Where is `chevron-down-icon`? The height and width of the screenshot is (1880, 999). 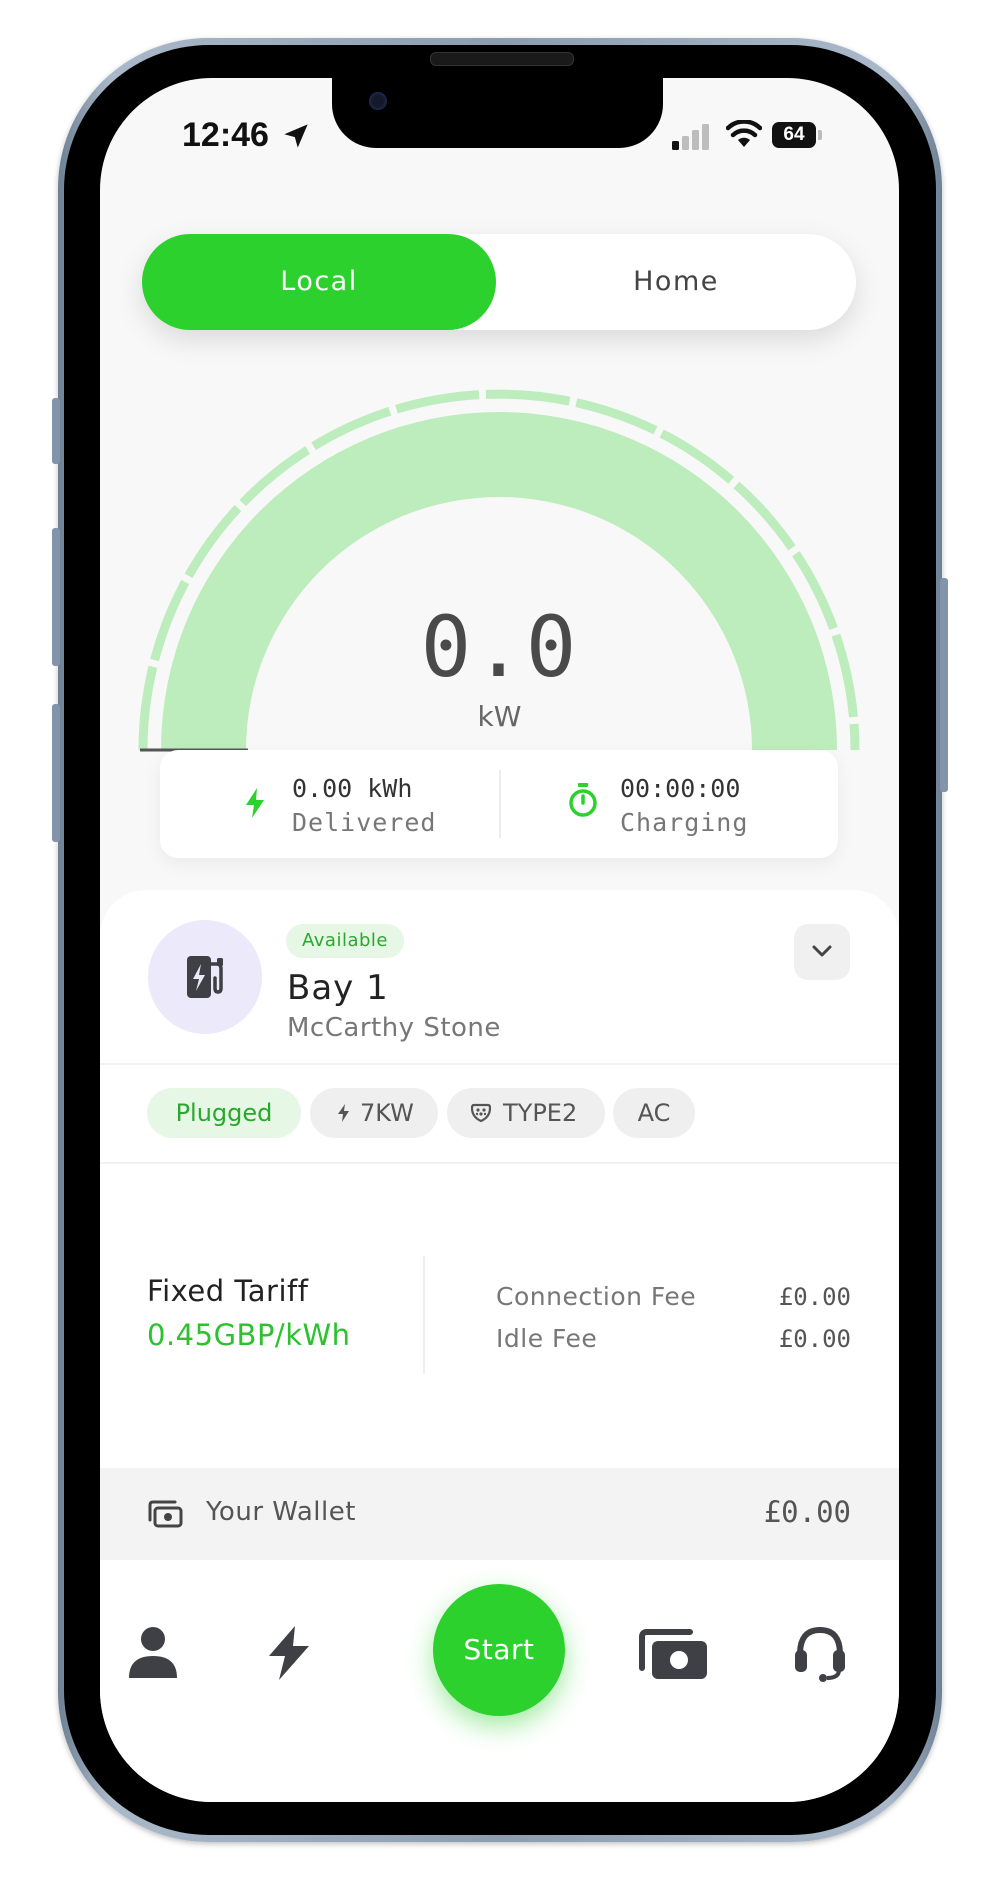 chevron-down-icon is located at coordinates (822, 951).